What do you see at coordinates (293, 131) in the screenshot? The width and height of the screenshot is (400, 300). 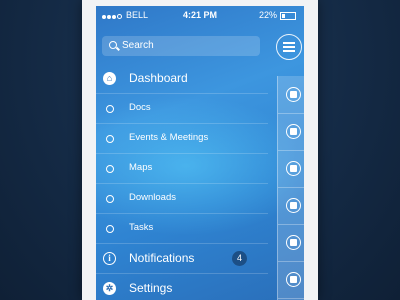 I see `calendar-icon` at bounding box center [293, 131].